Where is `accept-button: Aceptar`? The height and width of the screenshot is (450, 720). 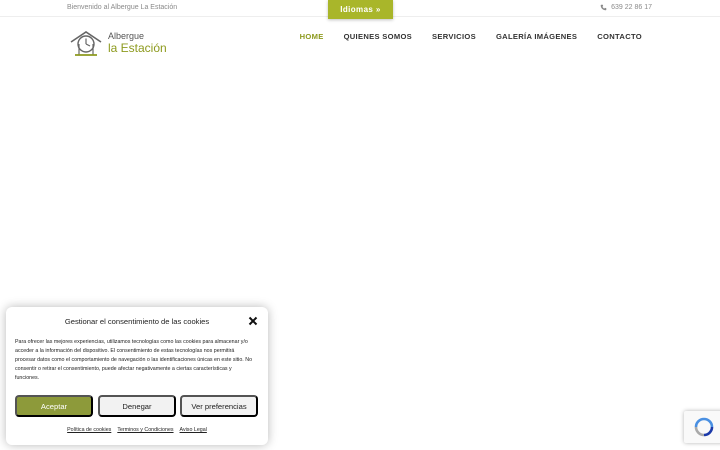
accept-button: Aceptar is located at coordinates (54, 406).